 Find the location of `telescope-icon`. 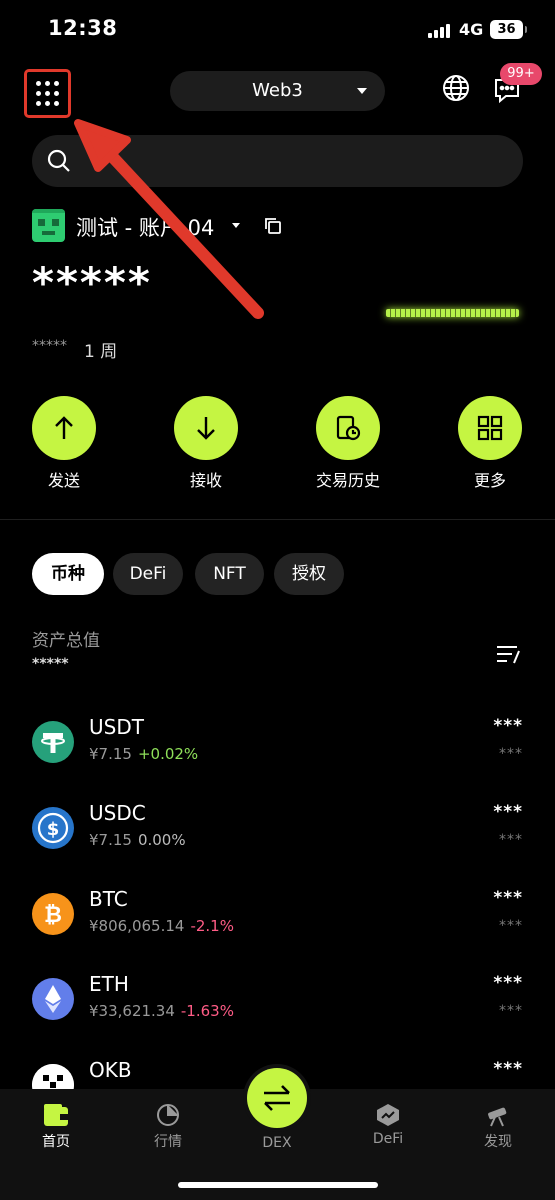

telescope-icon is located at coordinates (497, 1117).